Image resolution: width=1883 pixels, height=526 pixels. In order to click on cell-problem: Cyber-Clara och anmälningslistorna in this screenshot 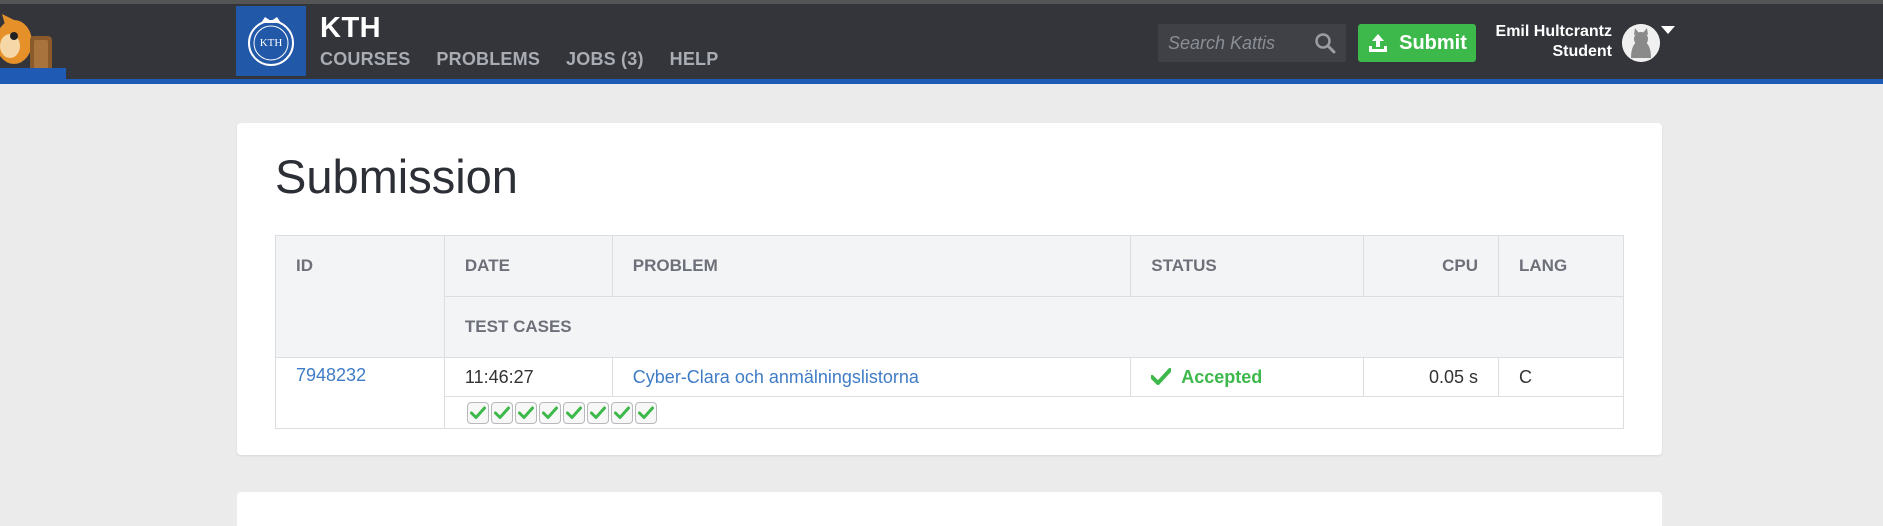, I will do `click(871, 377)`.